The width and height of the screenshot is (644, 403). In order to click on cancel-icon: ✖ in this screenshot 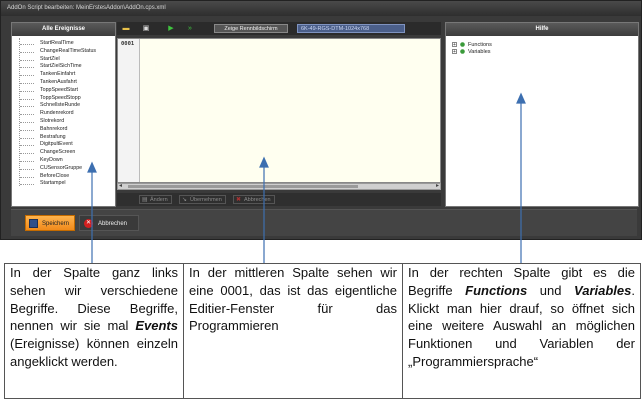, I will do `click(239, 200)`.